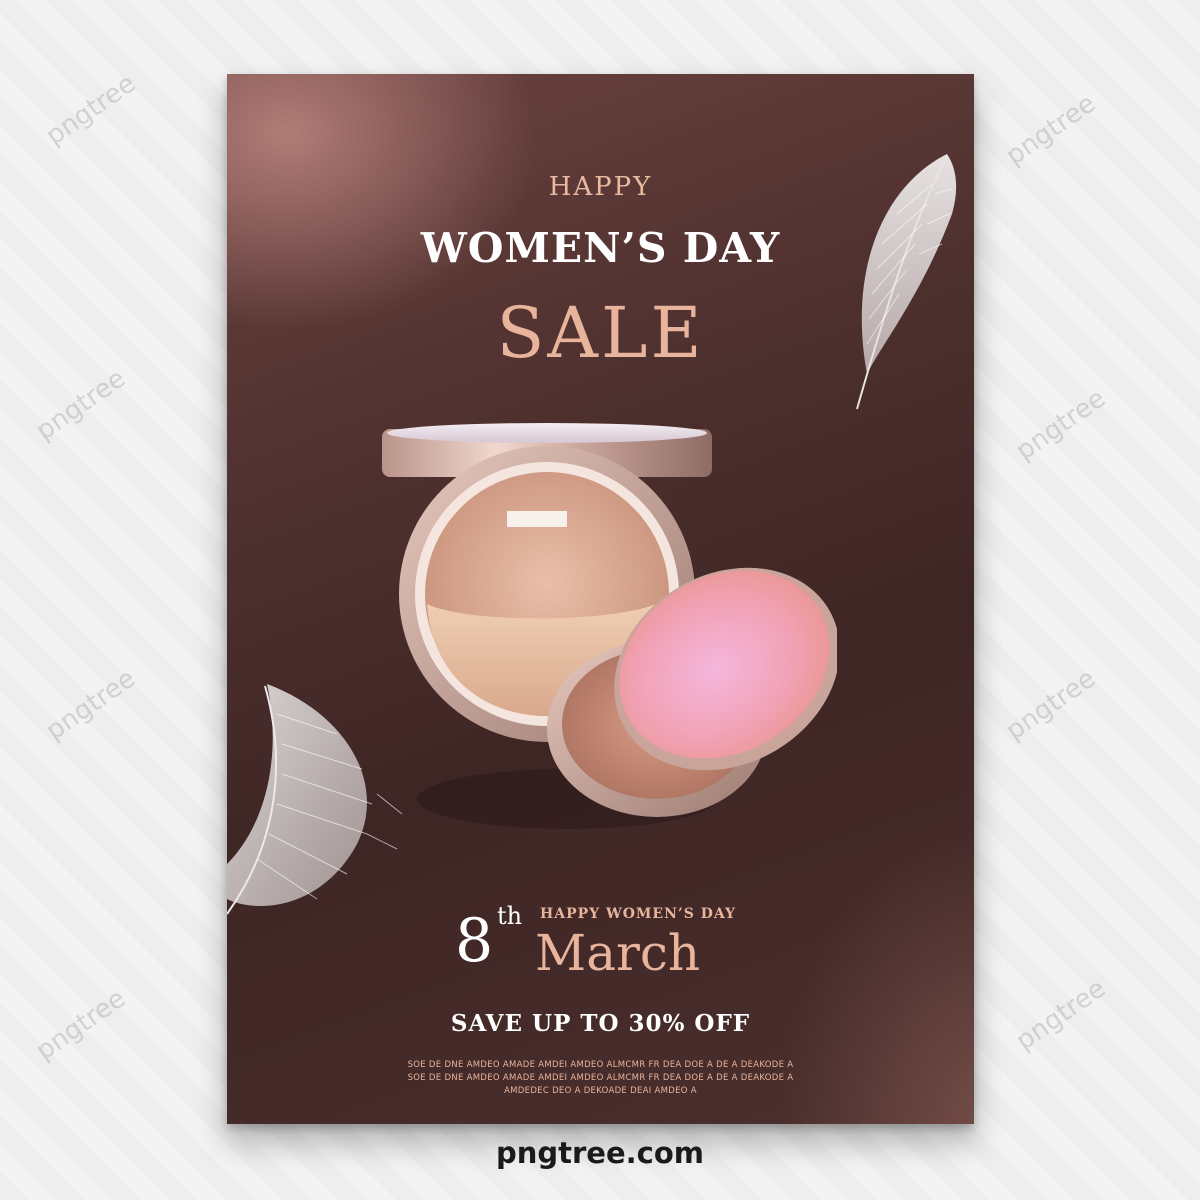 The height and width of the screenshot is (1200, 1200). What do you see at coordinates (600, 1023) in the screenshot?
I see `discount-offer: SAVE UP TO 30% OFF` at bounding box center [600, 1023].